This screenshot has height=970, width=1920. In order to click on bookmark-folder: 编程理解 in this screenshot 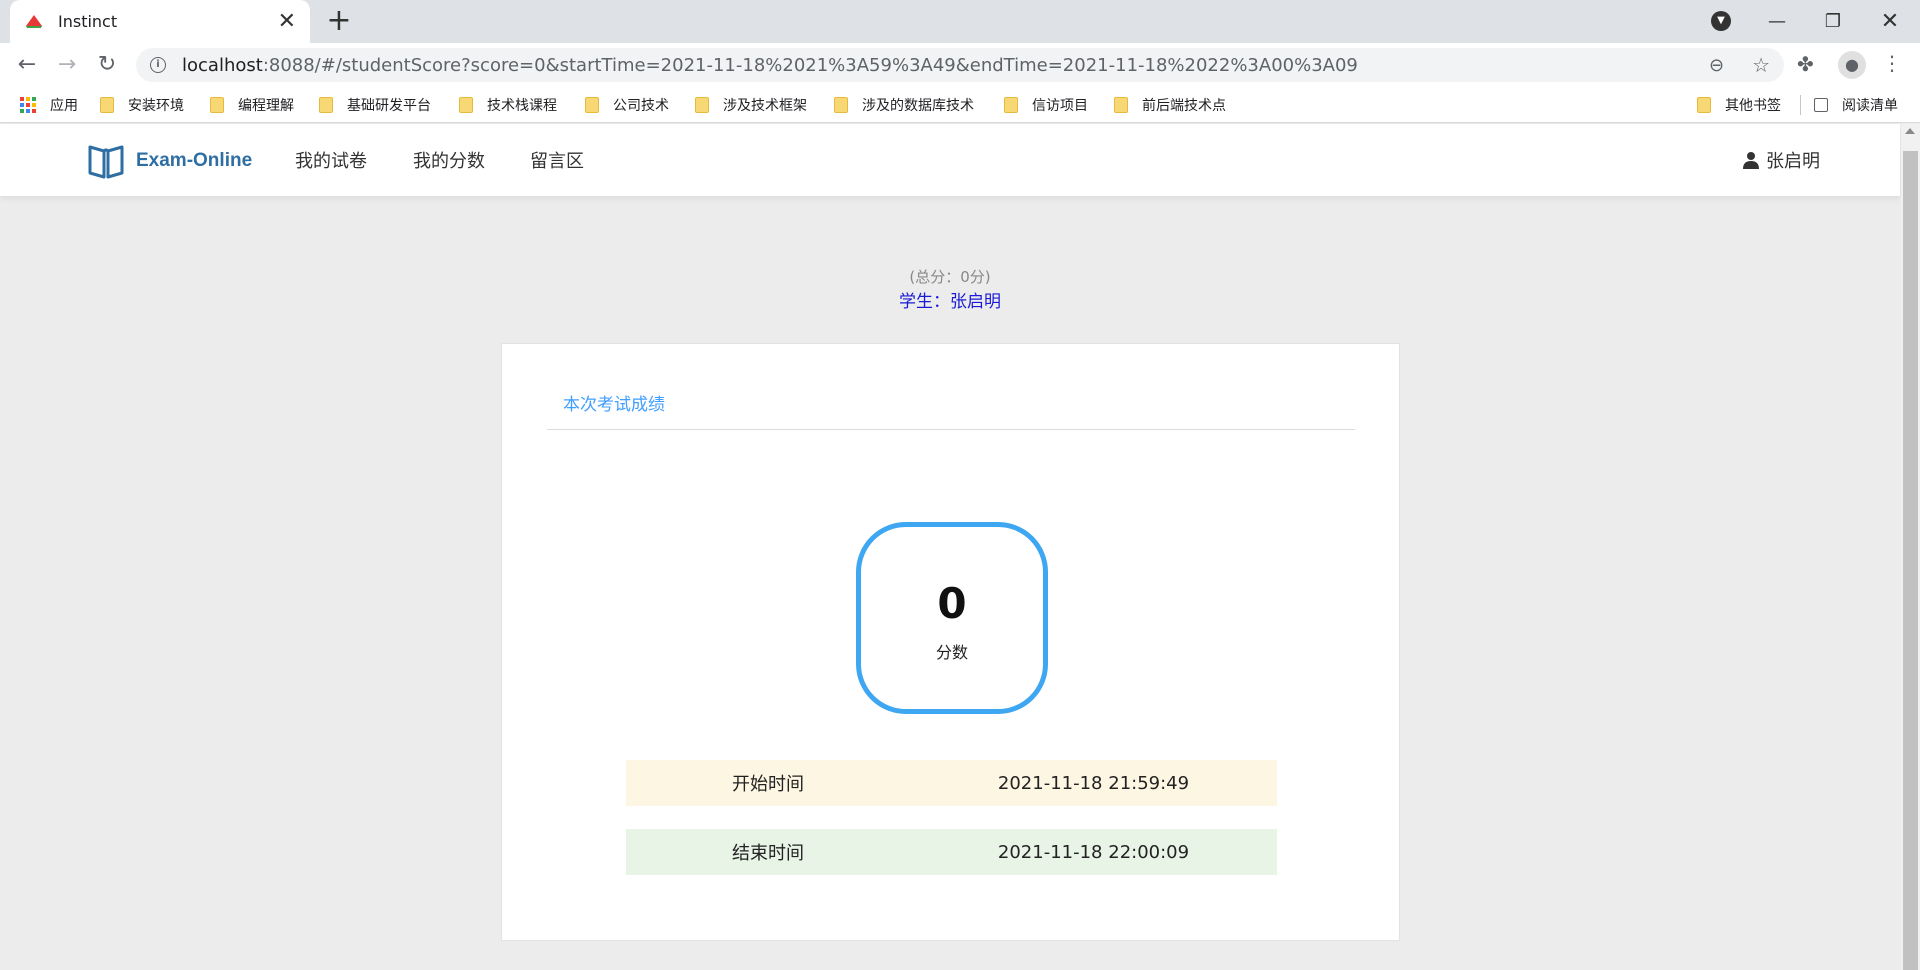, I will do `click(252, 105)`.